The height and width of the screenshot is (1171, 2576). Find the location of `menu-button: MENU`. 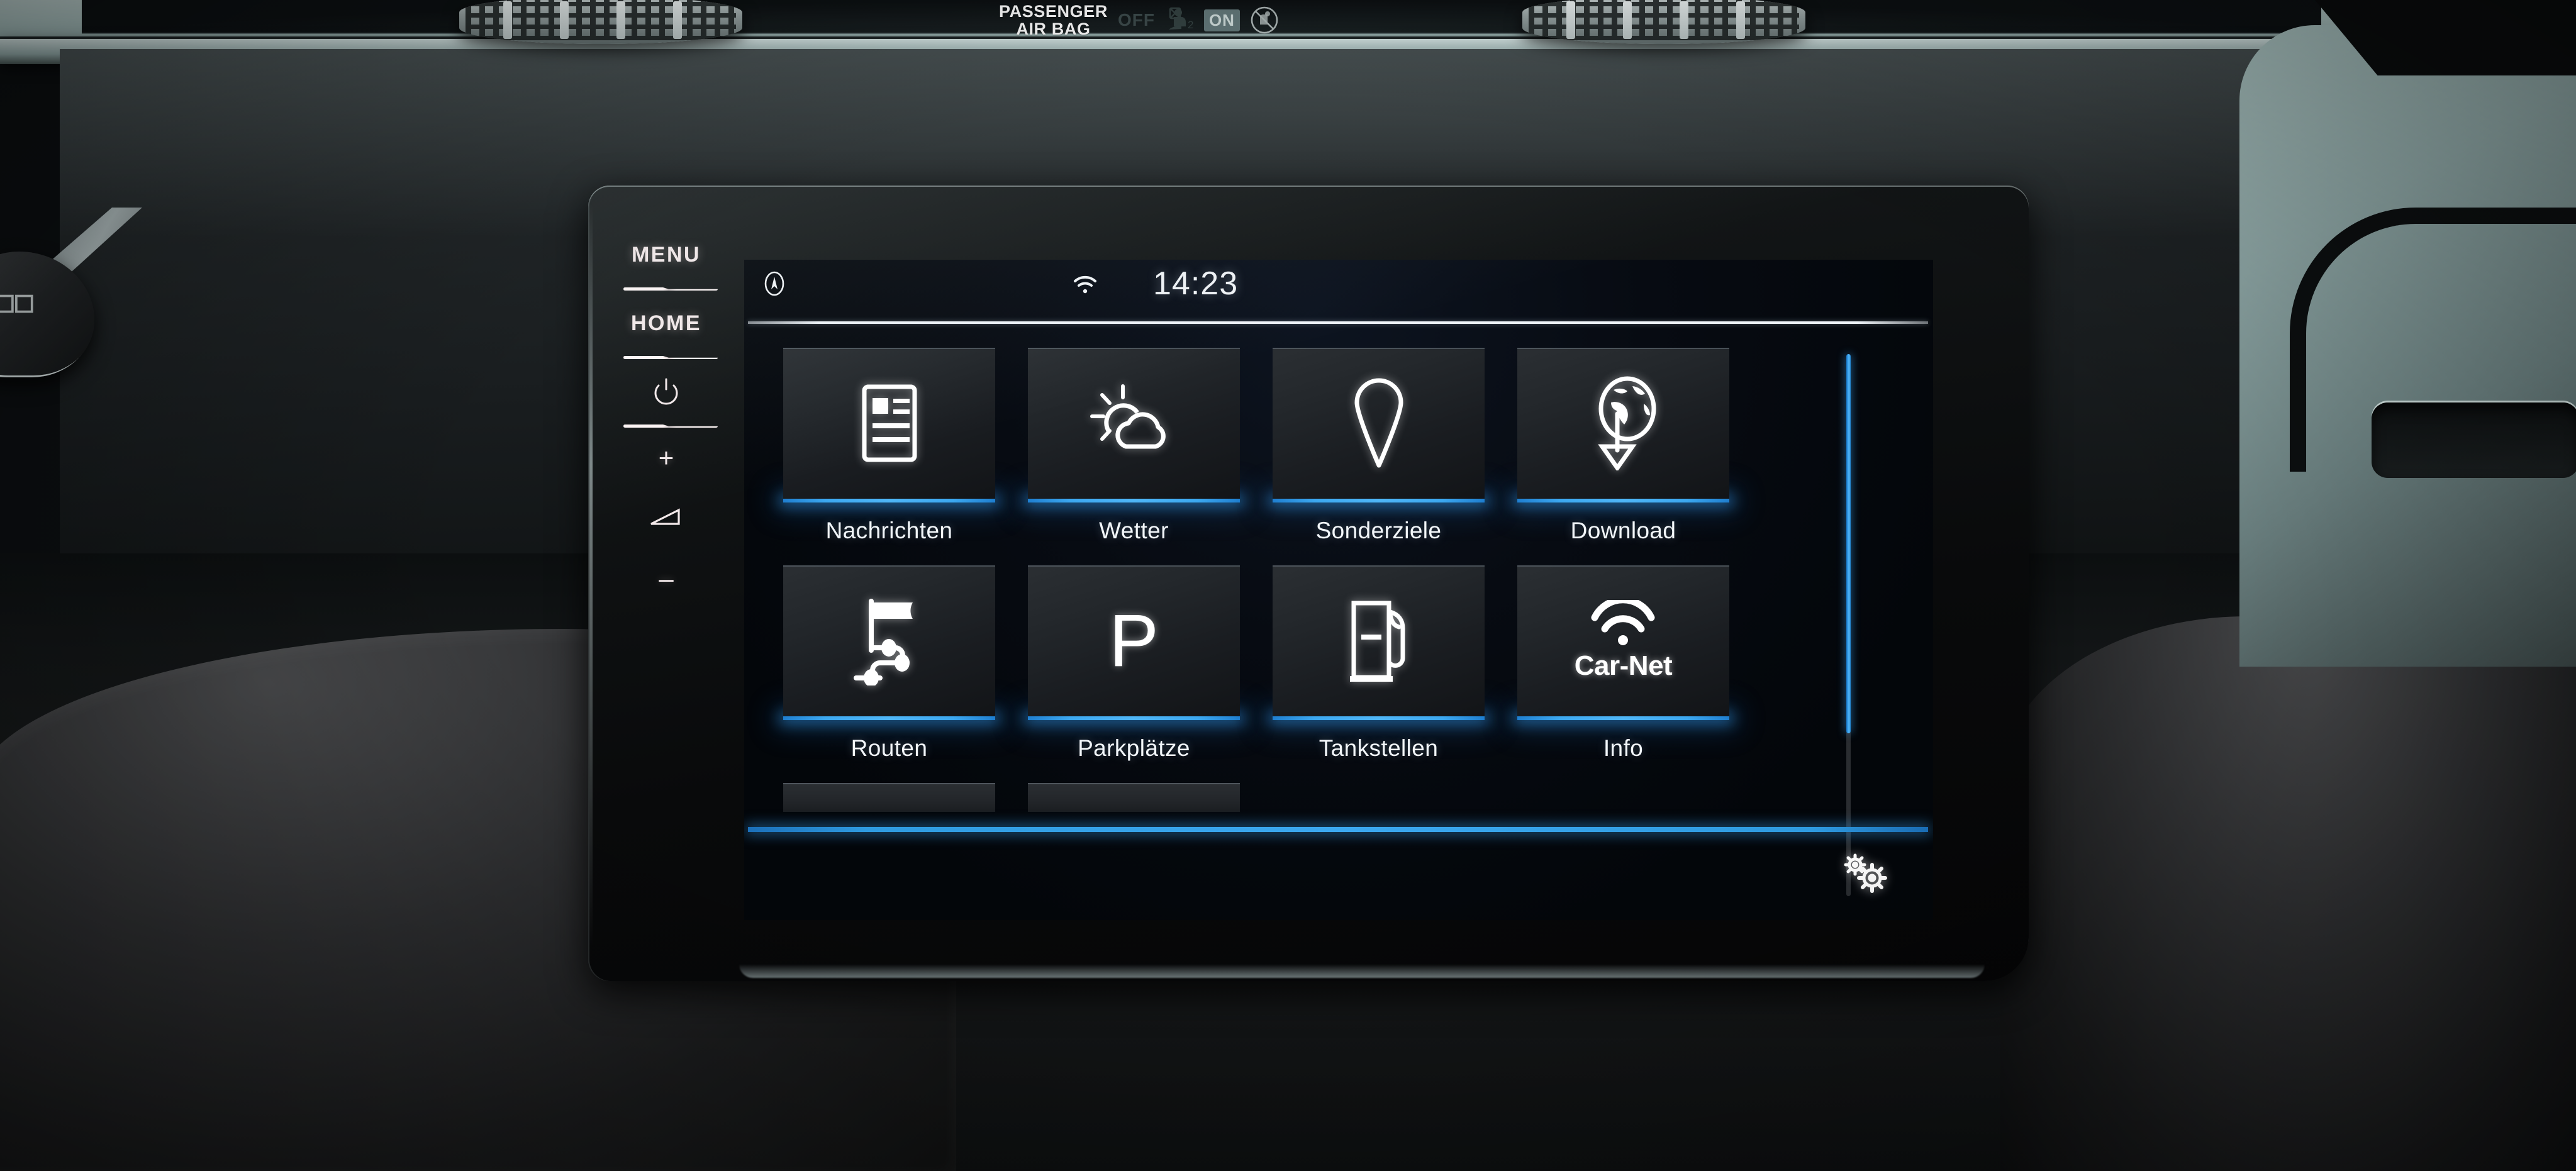

menu-button: MENU is located at coordinates (666, 255).